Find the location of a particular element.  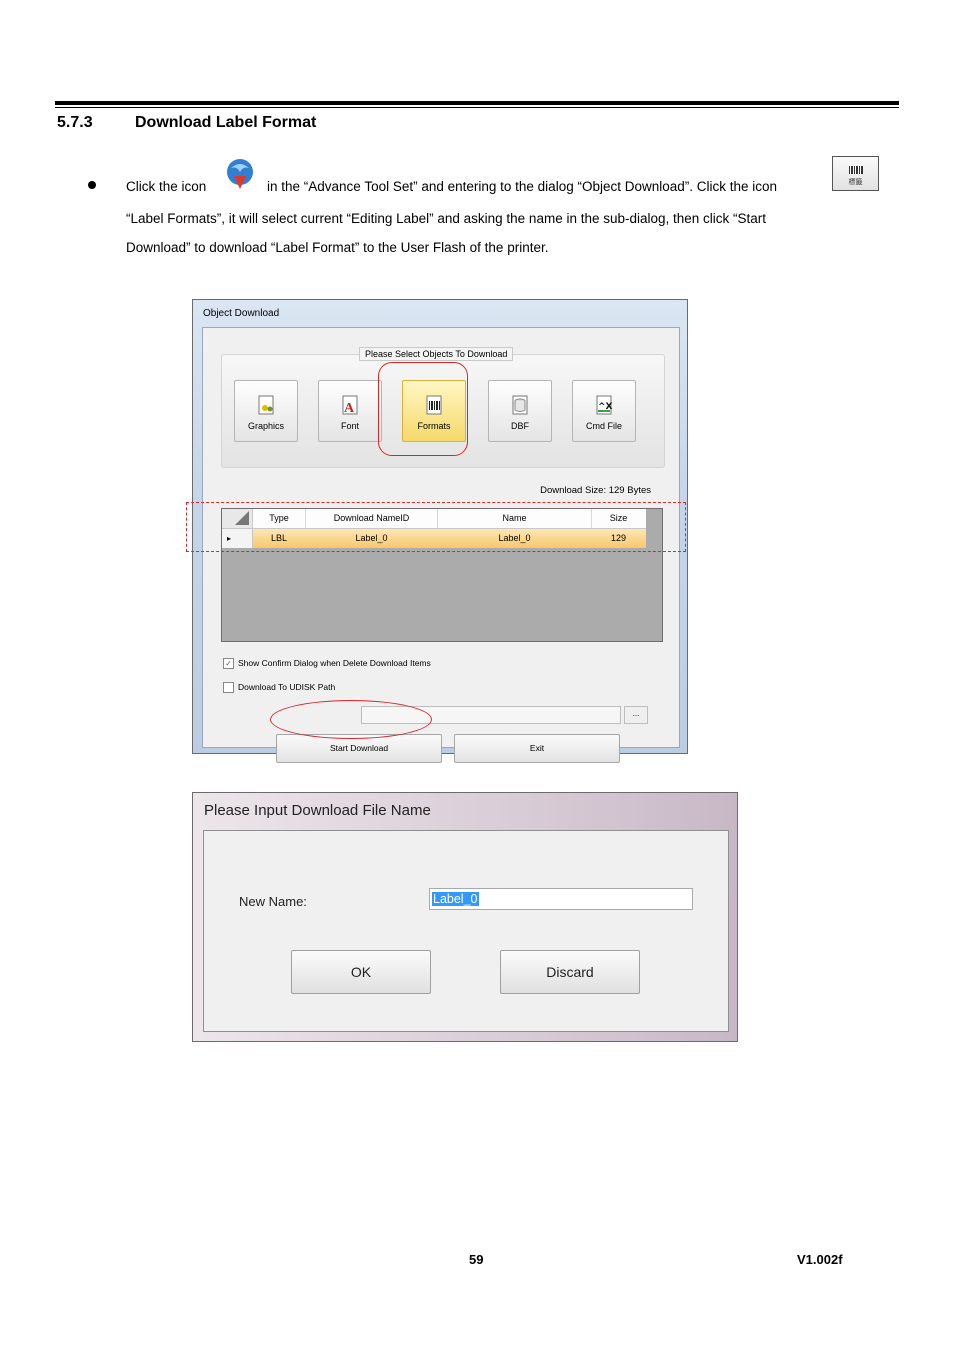

database-icon is located at coordinates (520, 405).